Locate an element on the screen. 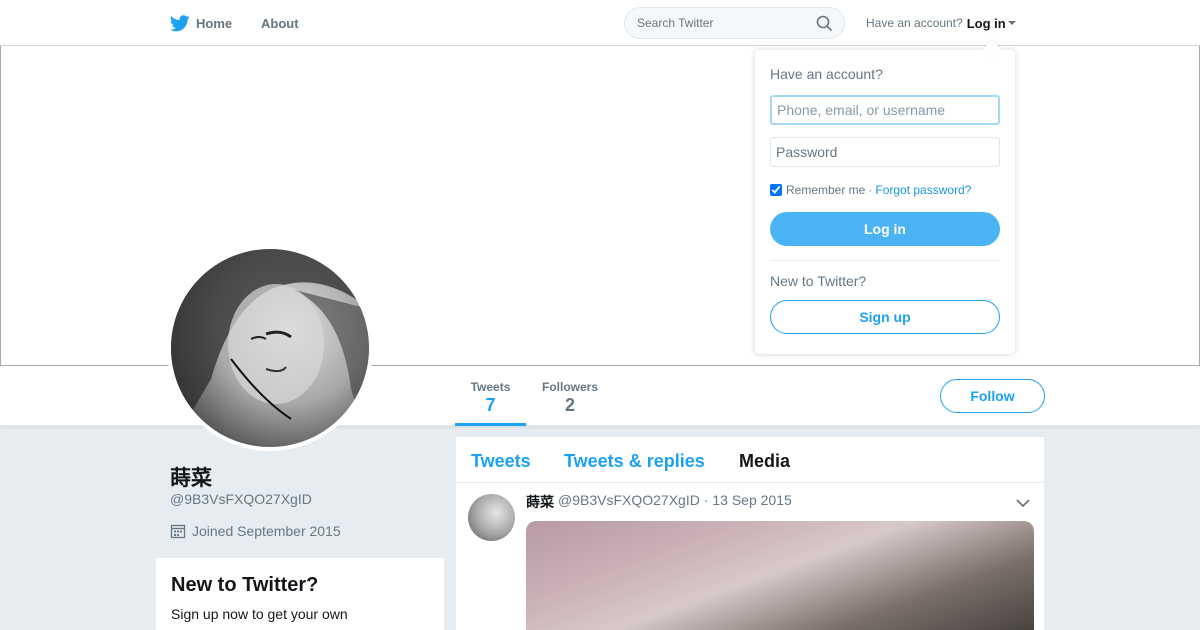 The width and height of the screenshot is (1200, 630). profile-name: 蒔菜 is located at coordinates (191, 477).